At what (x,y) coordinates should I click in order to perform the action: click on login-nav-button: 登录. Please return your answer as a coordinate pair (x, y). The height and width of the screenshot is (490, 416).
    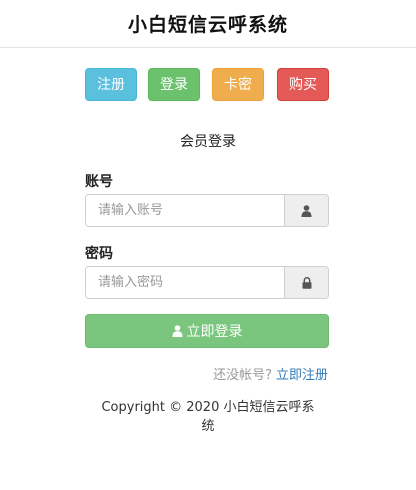
    Looking at the image, I should click on (174, 84).